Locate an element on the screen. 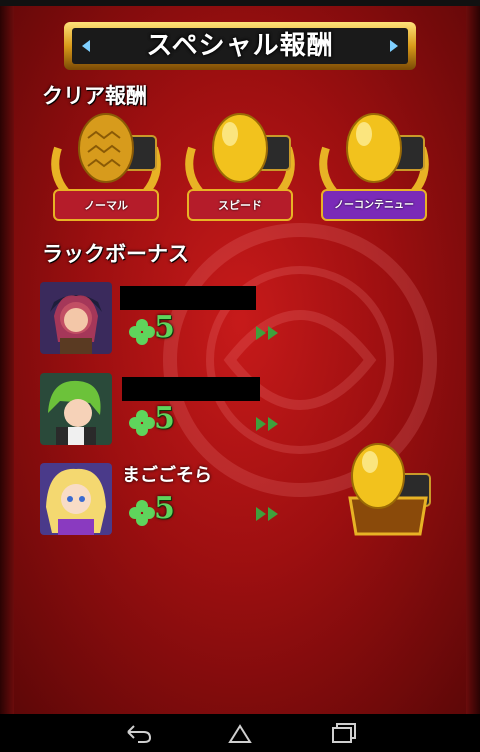  title-banner: スペシャル報酬 is located at coordinates (240, 46).